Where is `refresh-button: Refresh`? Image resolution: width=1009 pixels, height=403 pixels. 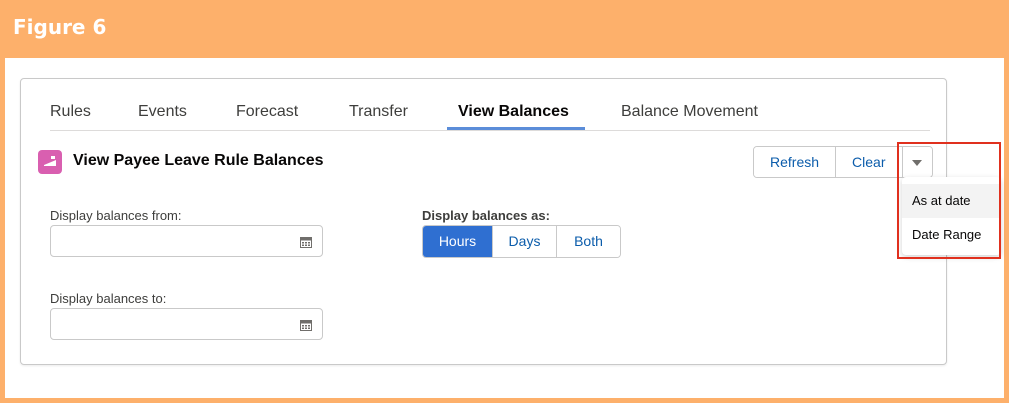
refresh-button: Refresh is located at coordinates (795, 162).